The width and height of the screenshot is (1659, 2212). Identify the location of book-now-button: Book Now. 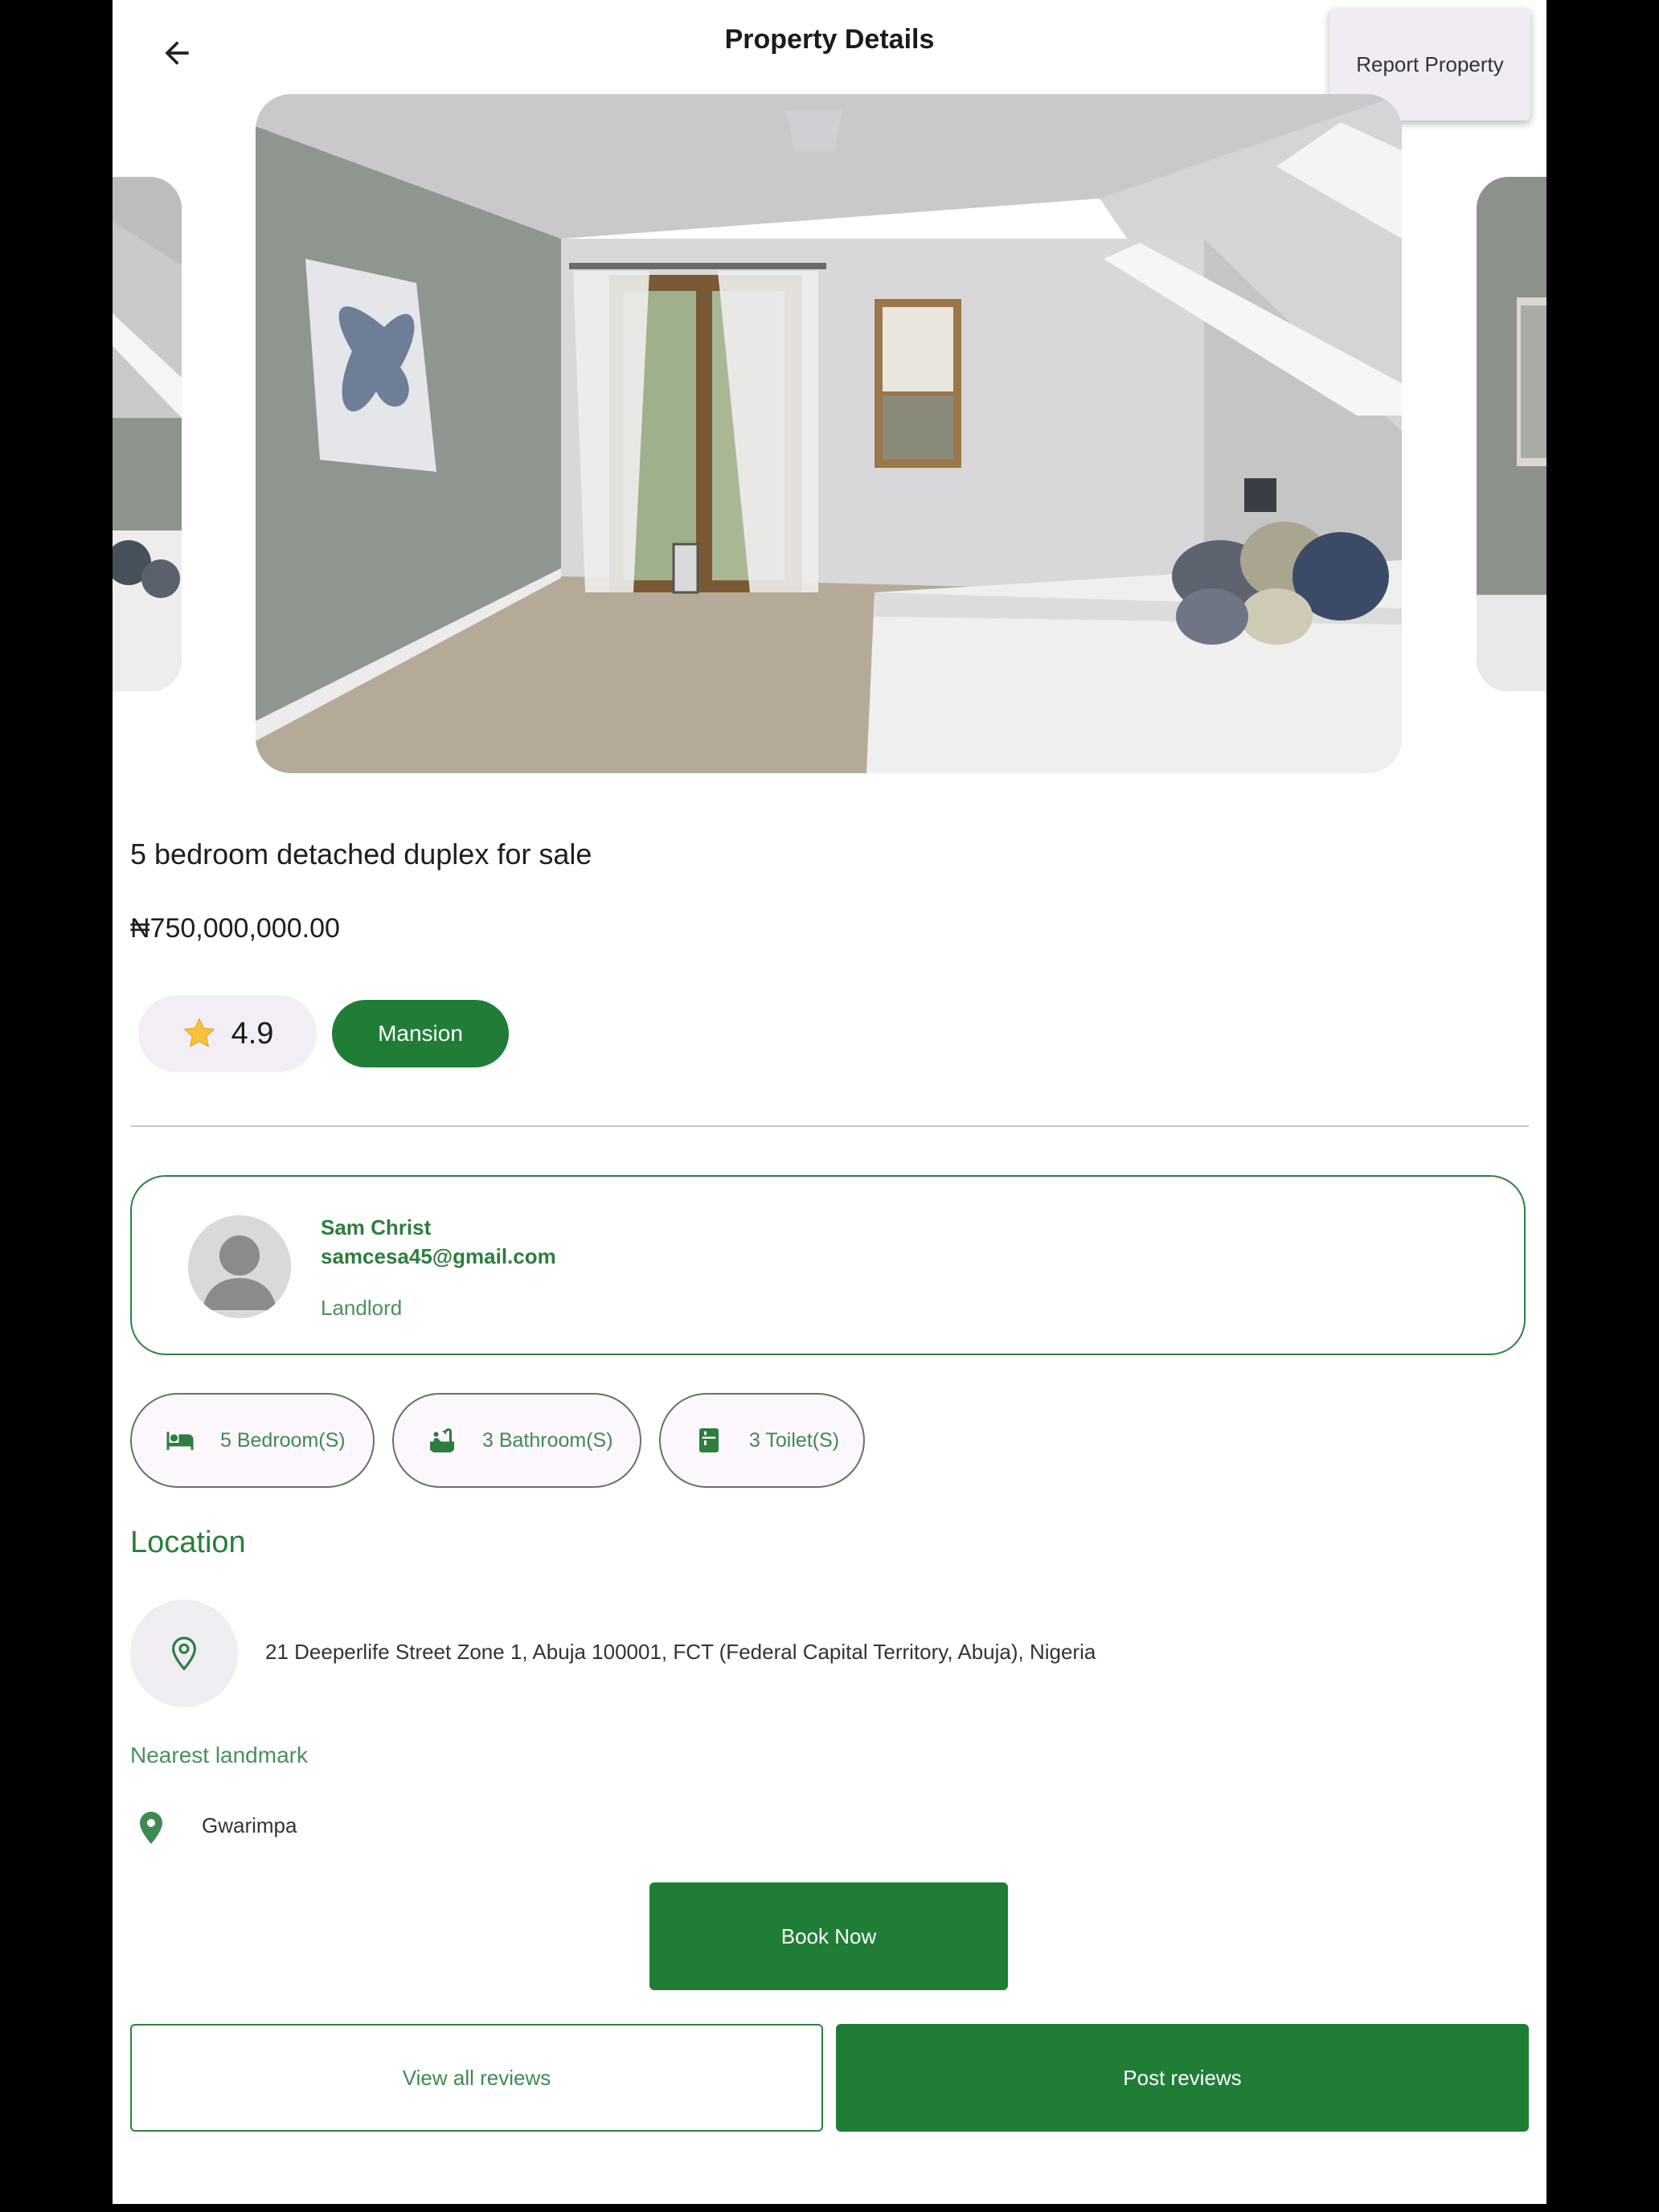
(828, 1936).